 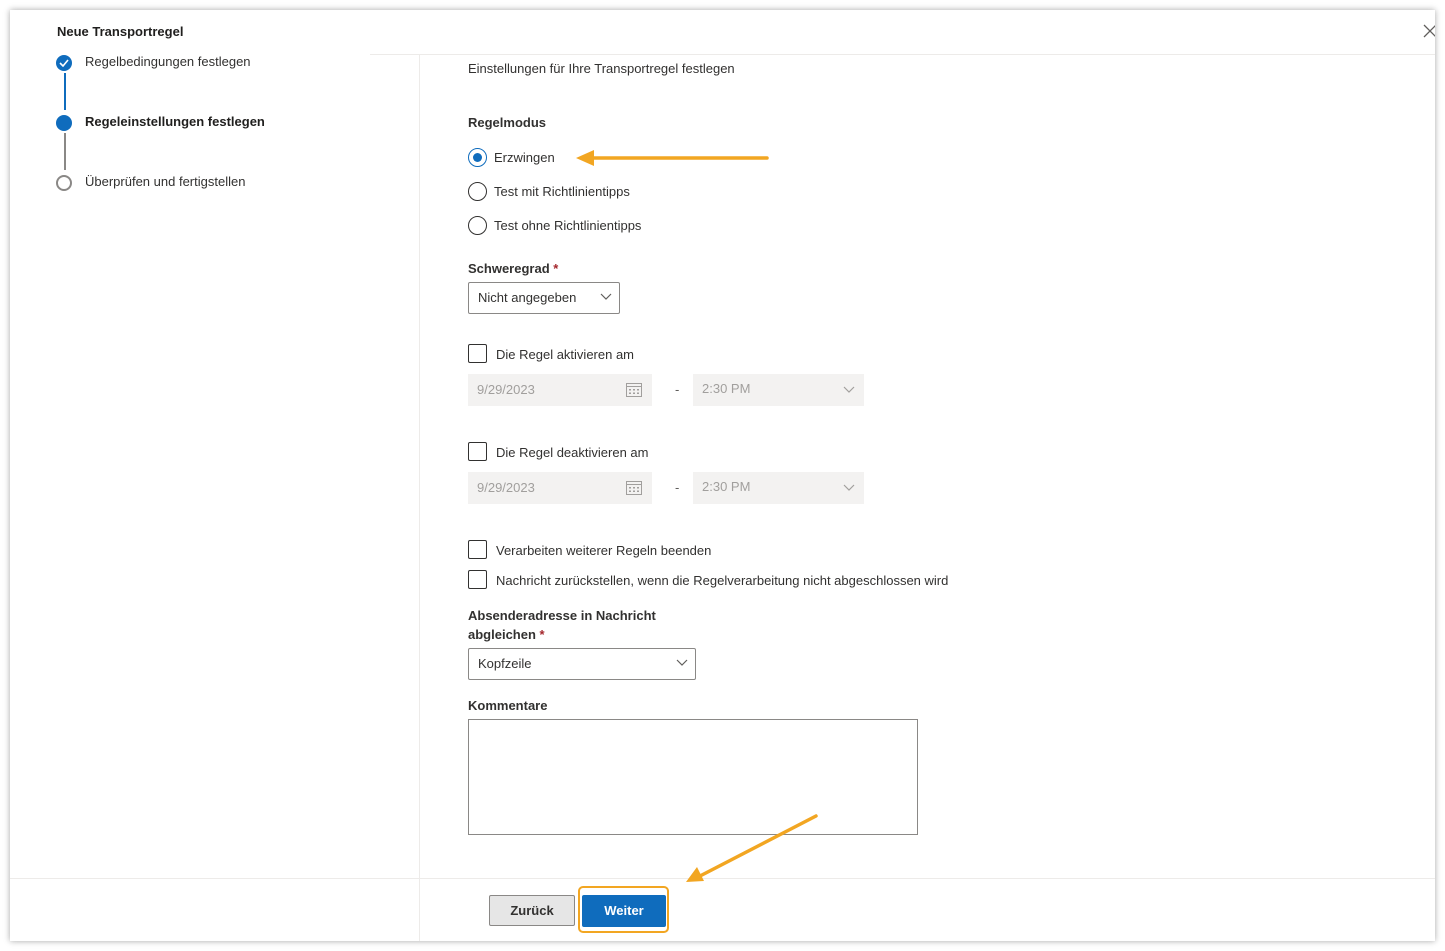 What do you see at coordinates (532, 910) in the screenshot?
I see `back-button: Zurück` at bounding box center [532, 910].